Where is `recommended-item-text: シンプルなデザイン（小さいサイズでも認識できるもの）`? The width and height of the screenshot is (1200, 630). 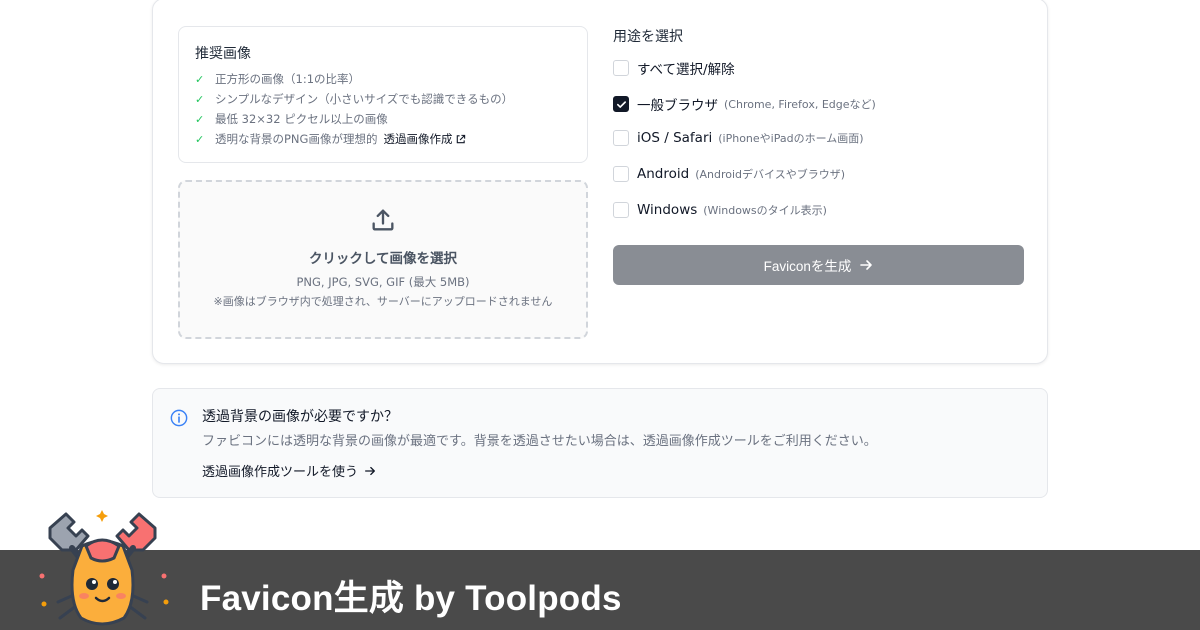 recommended-item-text: シンプルなデザイン（小さいサイズでも認識できるもの） is located at coordinates (364, 99).